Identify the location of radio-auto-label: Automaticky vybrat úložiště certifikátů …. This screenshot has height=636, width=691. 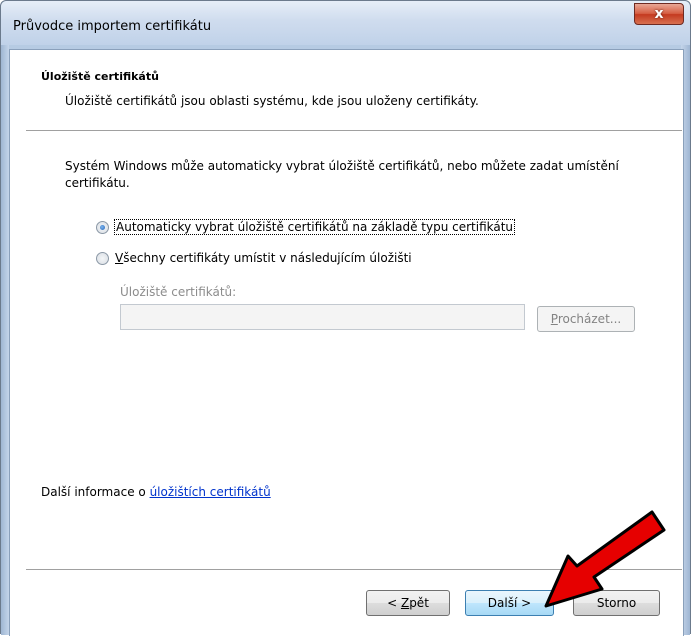
(314, 227).